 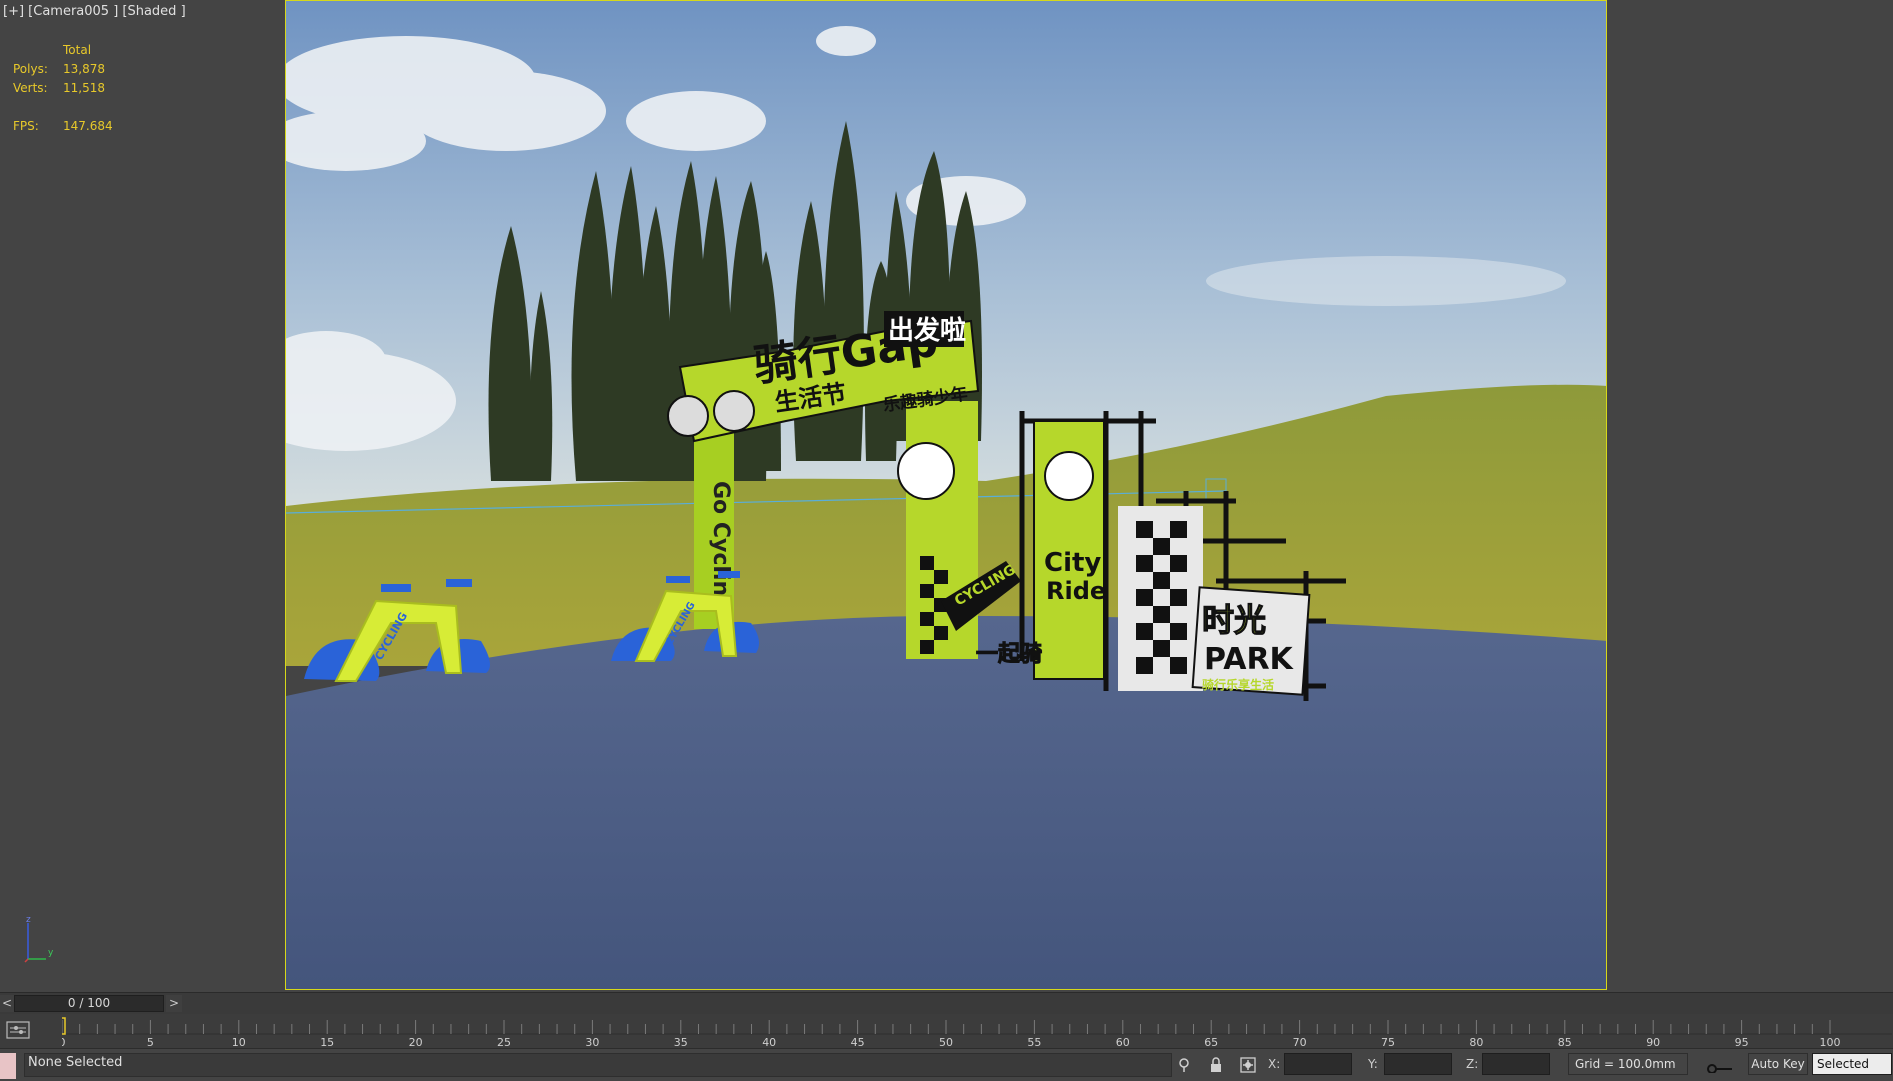 What do you see at coordinates (174, 1003) in the screenshot?
I see `time-slider-next-button: >` at bounding box center [174, 1003].